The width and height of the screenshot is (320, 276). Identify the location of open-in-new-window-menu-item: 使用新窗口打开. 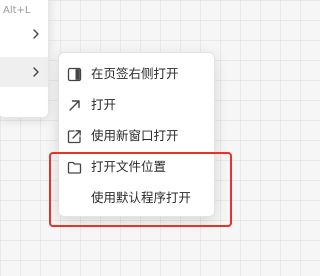
(136, 136).